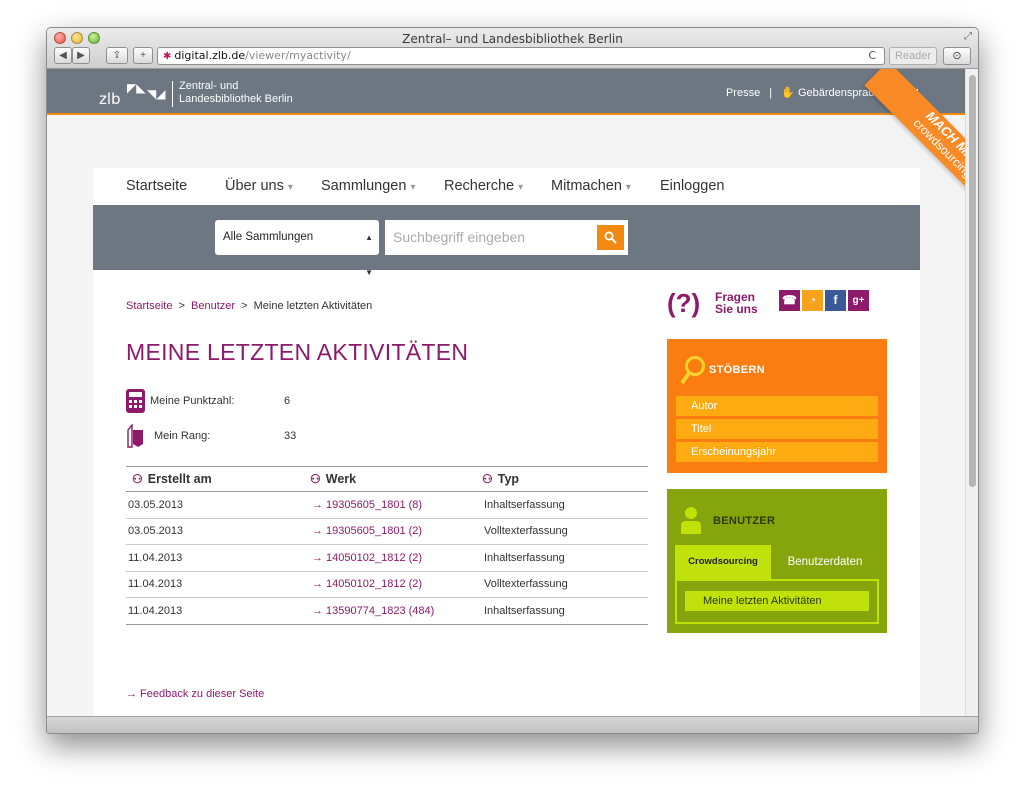 This screenshot has height=798, width=1024. What do you see at coordinates (297, 352) in the screenshot?
I see `page-title: MEINE LETZTEN AKTIVITÄTEN` at bounding box center [297, 352].